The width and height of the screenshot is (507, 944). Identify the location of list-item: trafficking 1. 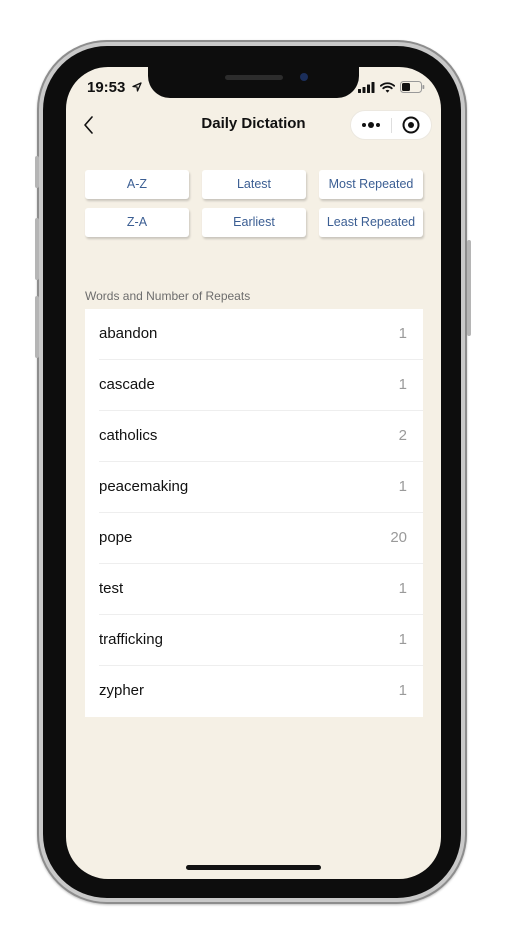
(254, 640).